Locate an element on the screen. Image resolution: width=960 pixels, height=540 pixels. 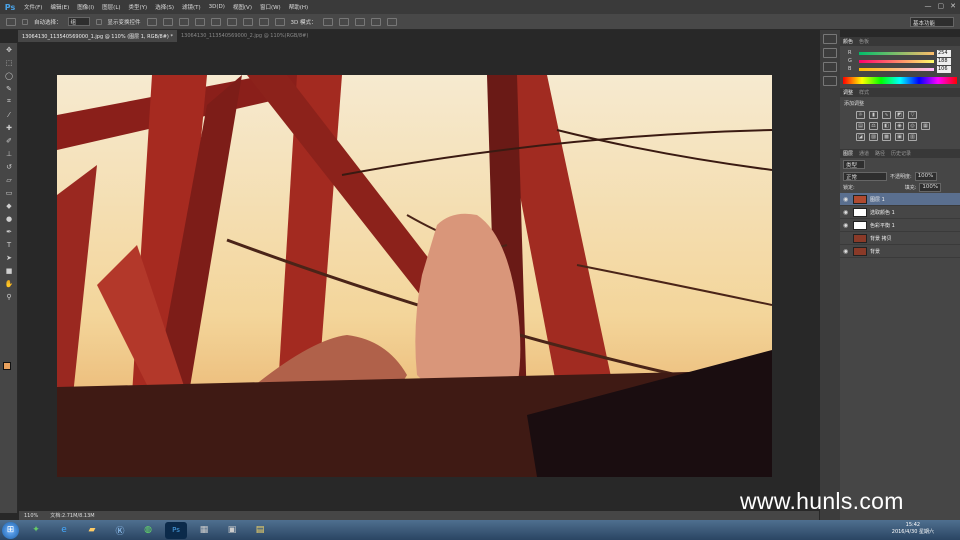
photoshop-taskbar-icon: Ps is located at coordinates (176, 530).